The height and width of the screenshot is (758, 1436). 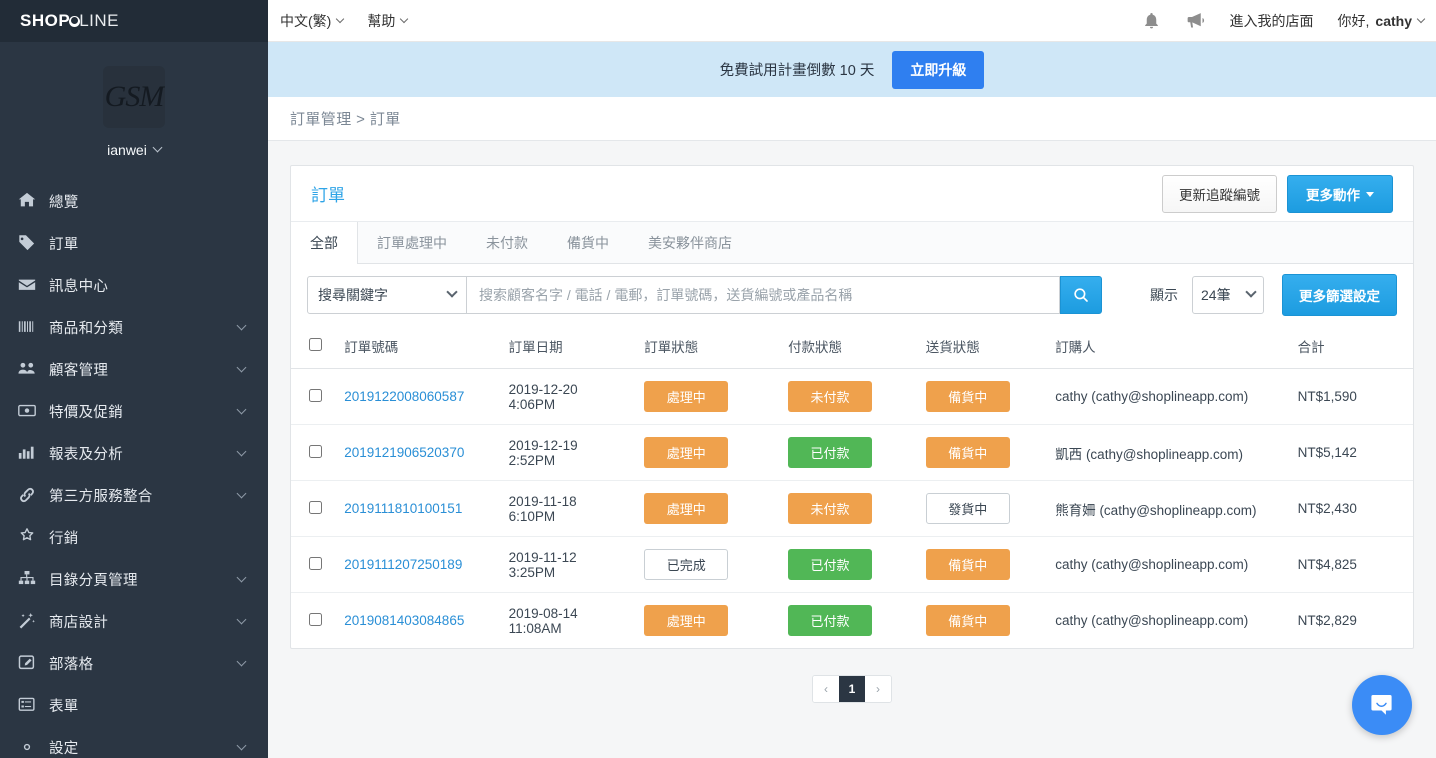 What do you see at coordinates (324, 243) in the screenshot?
I see `tab-0: 全部` at bounding box center [324, 243].